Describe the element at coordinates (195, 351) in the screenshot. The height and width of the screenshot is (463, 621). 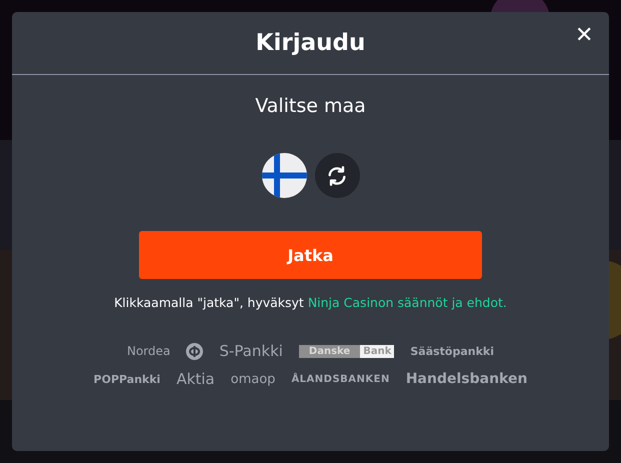
I see `bank-logo-icon` at that location.